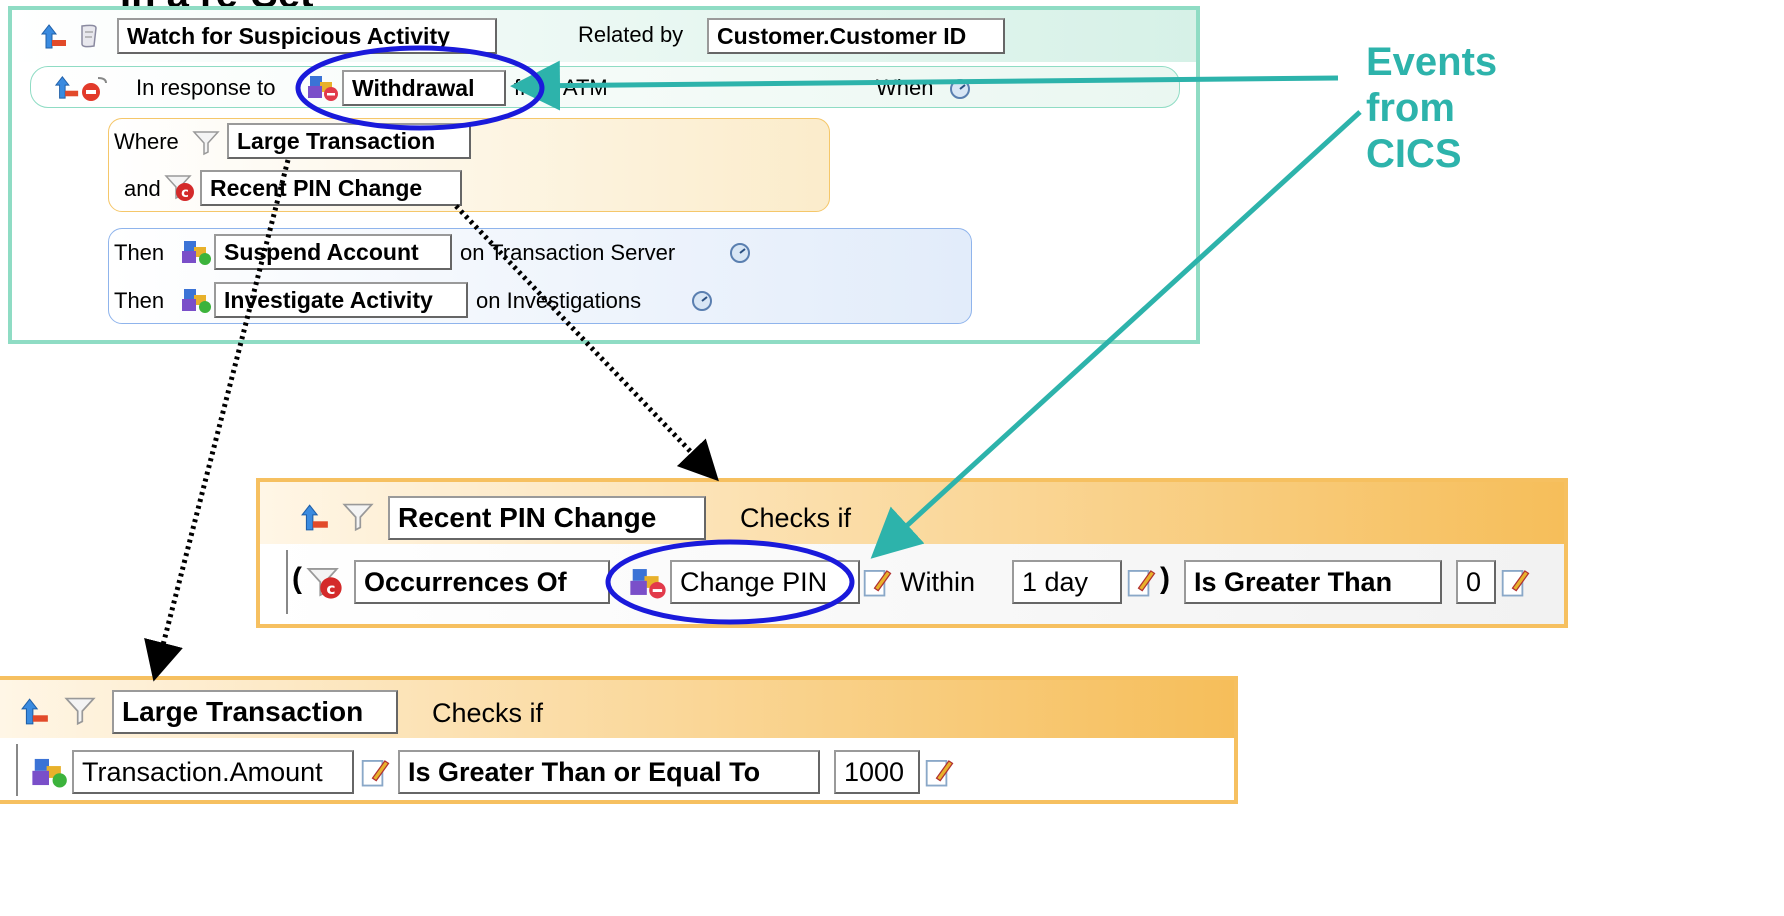 Image resolution: width=1784 pixels, height=916 pixels. What do you see at coordinates (307, 36) in the screenshot?
I see `rule-title-field: Watch for Suspicious Activity` at bounding box center [307, 36].